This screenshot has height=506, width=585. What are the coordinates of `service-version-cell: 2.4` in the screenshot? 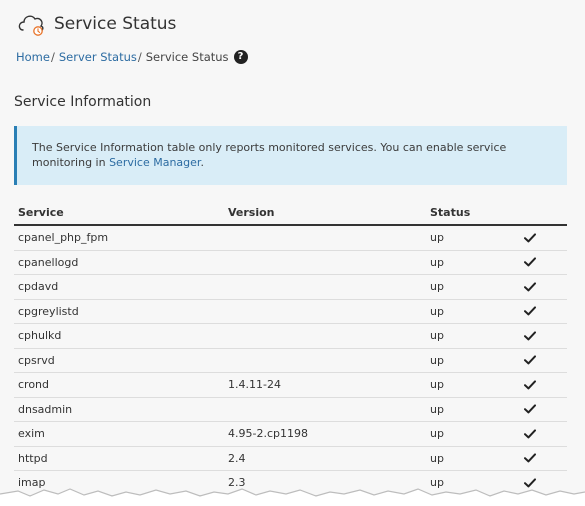 It's located at (237, 458).